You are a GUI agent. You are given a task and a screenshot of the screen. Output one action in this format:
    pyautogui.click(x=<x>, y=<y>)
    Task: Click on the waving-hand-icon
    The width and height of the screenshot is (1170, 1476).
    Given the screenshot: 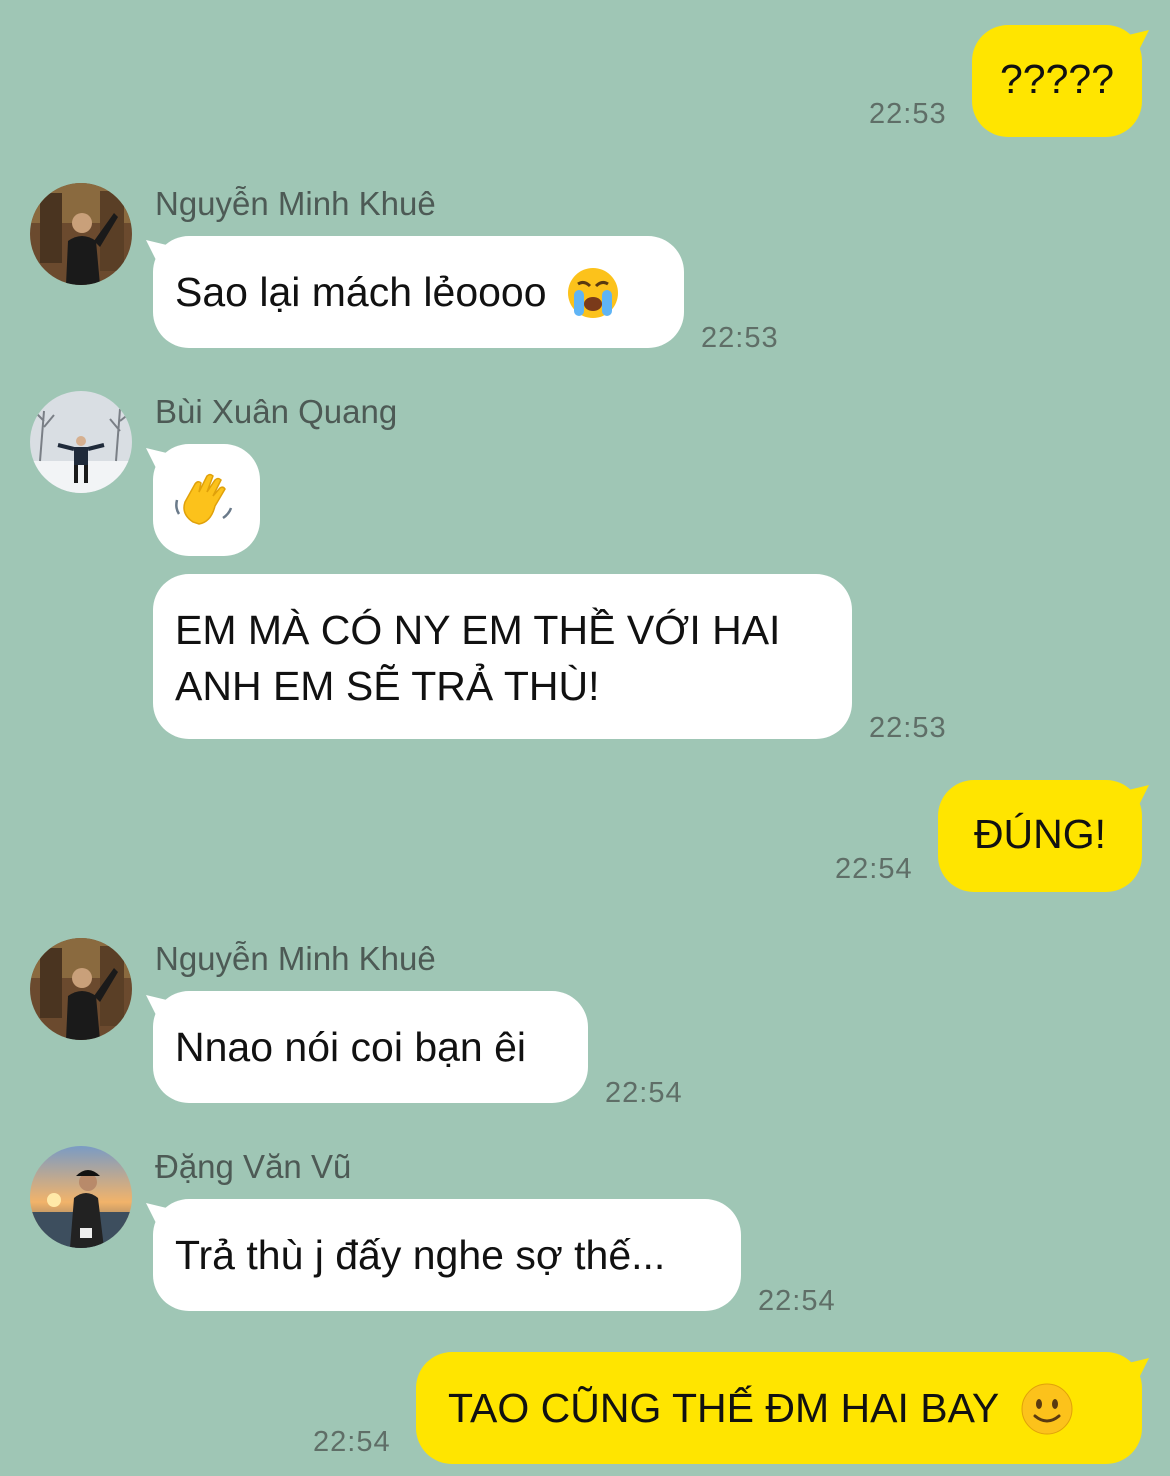 What is the action you would take?
    pyautogui.click(x=204, y=507)
    